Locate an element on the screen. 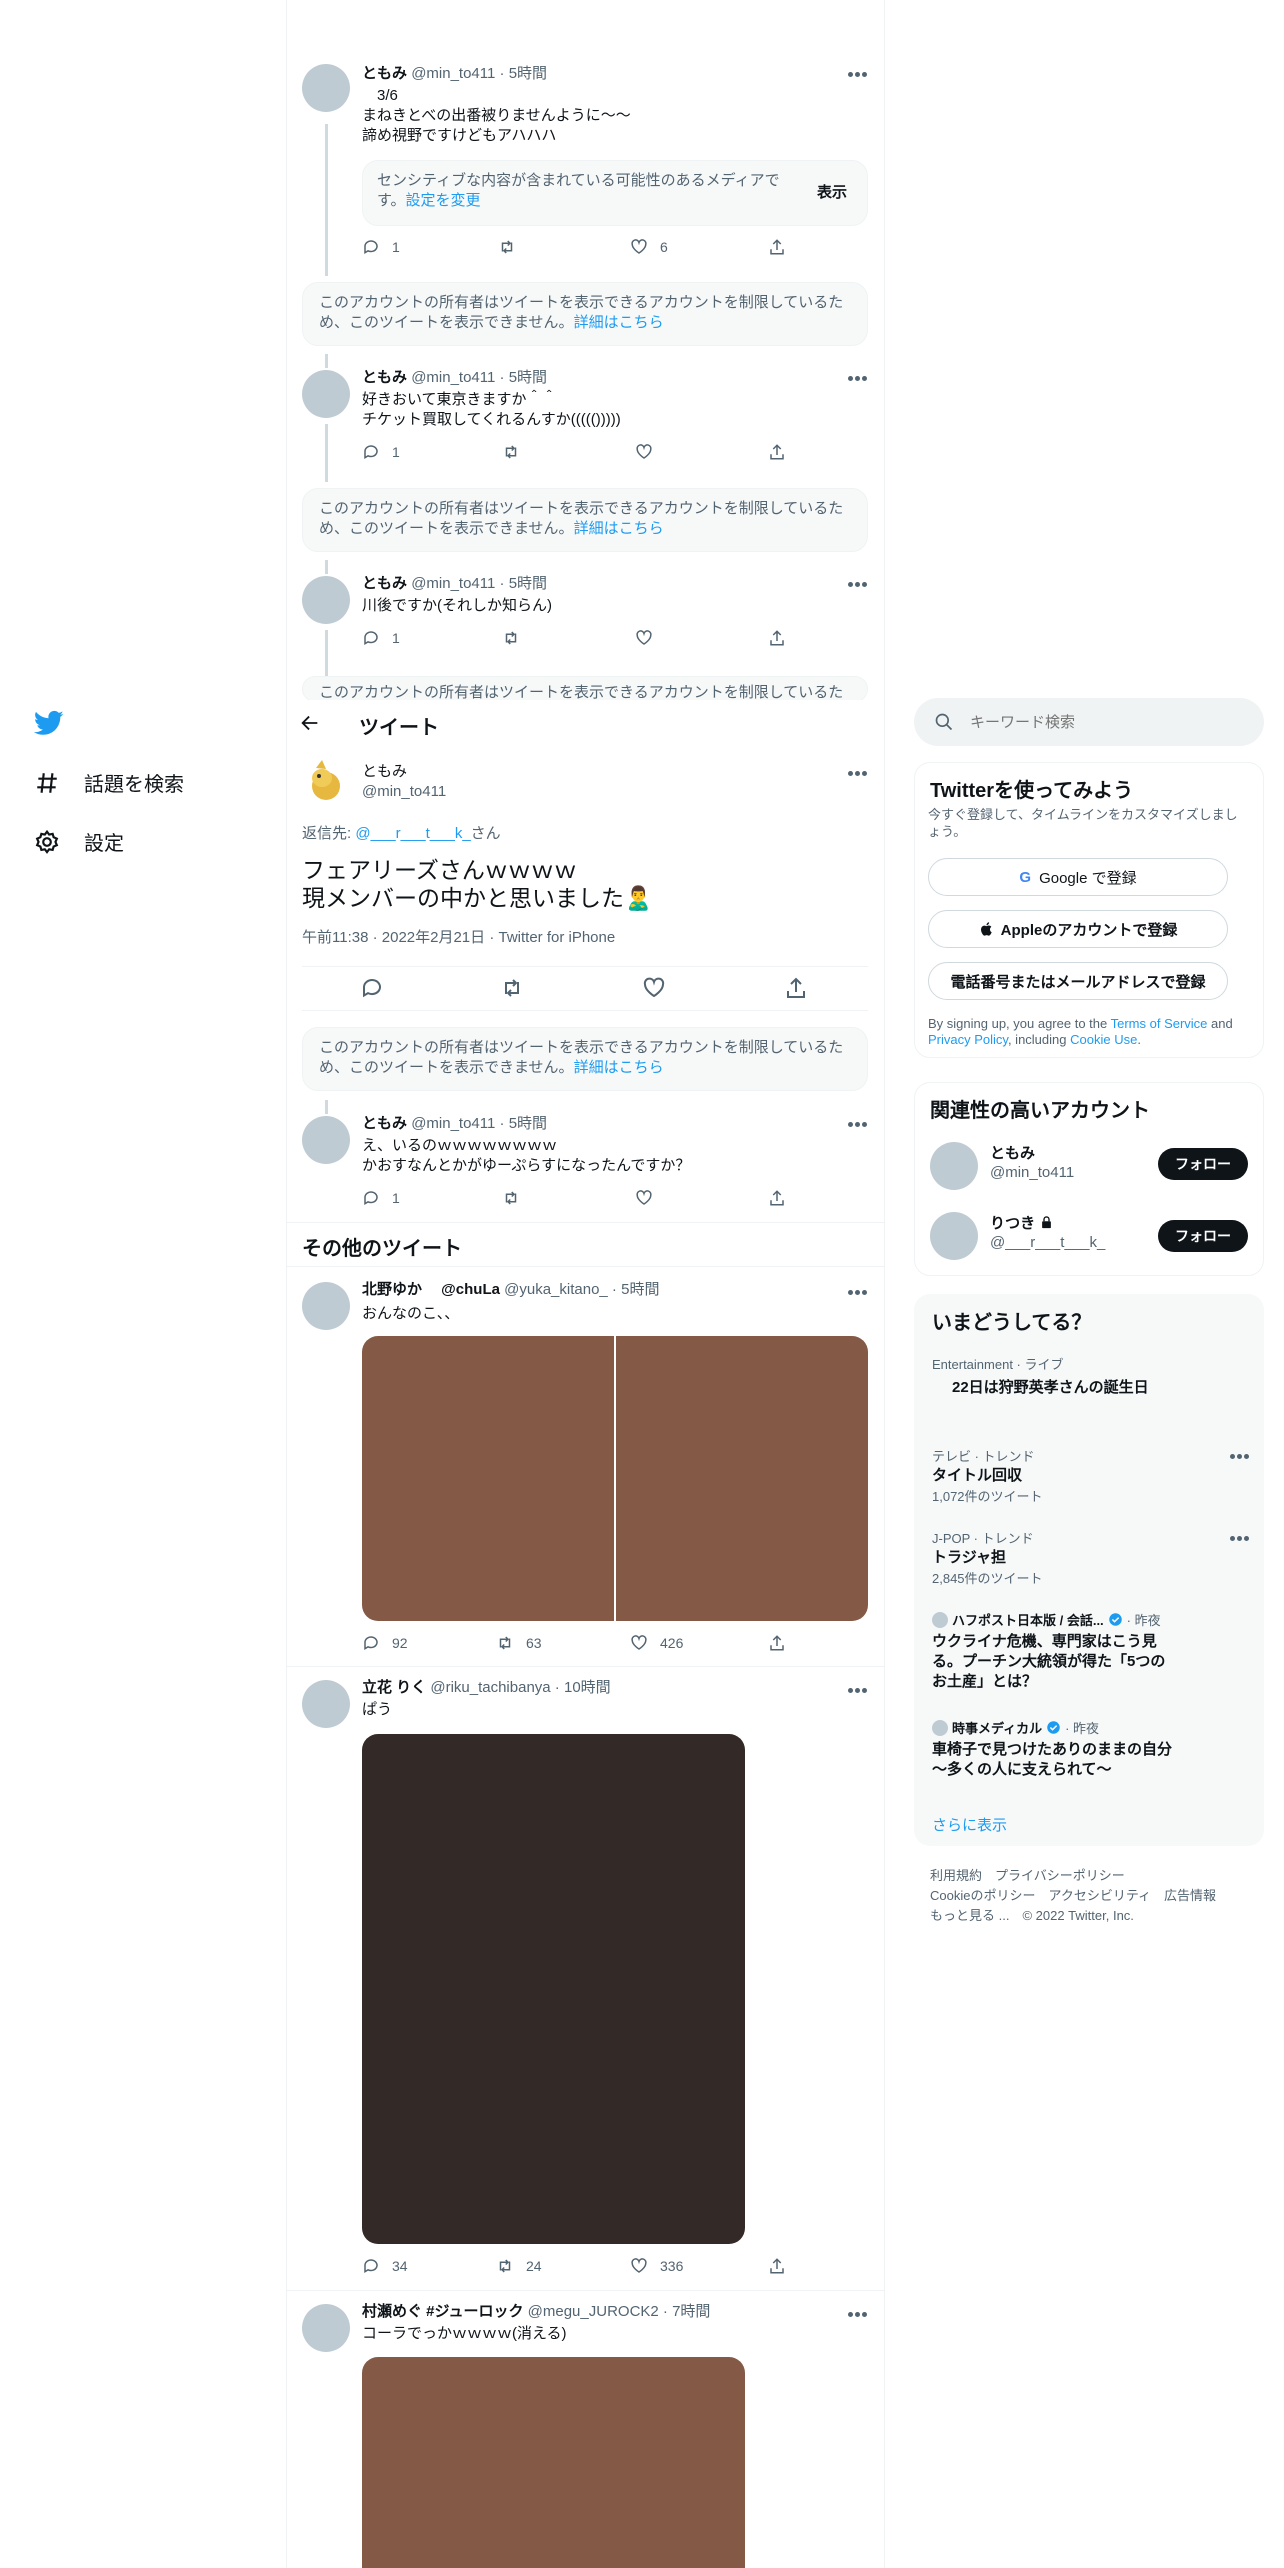 Image resolution: width=1284 pixels, height=2568 pixels. reply-button is located at coordinates (372, 988).